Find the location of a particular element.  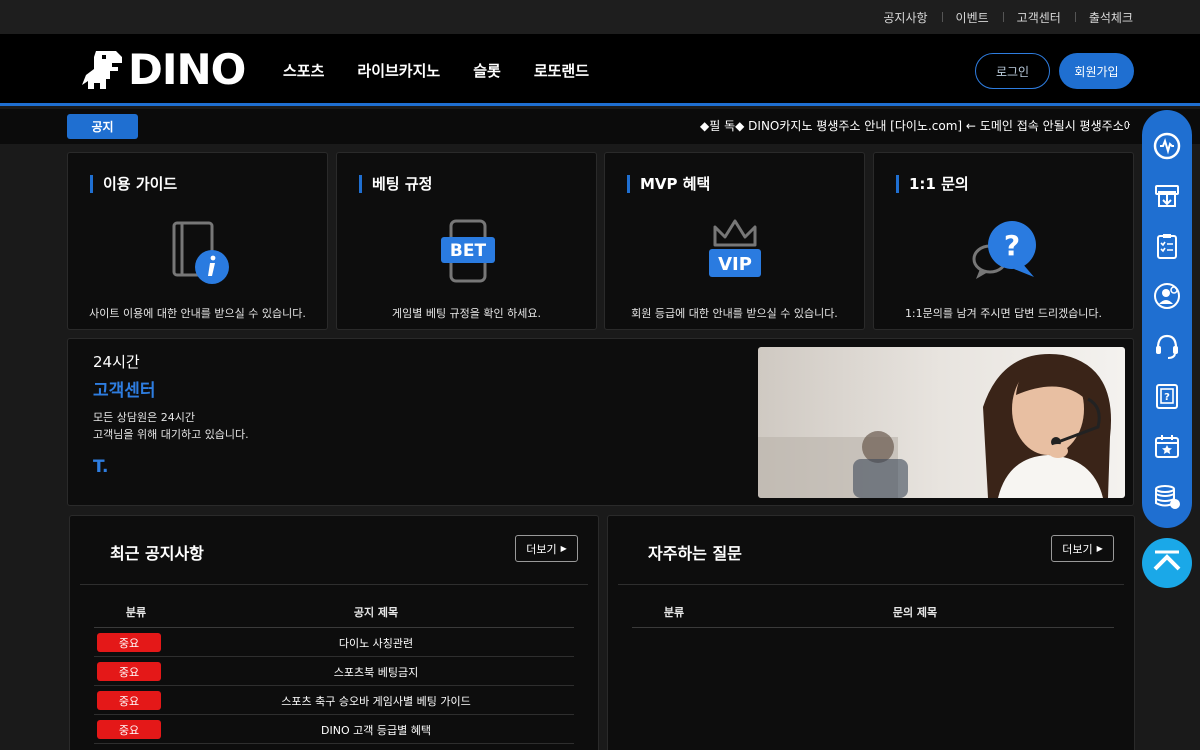

table-row: 중요 DINO 고객 등급별 혜택 is located at coordinates (334, 729).